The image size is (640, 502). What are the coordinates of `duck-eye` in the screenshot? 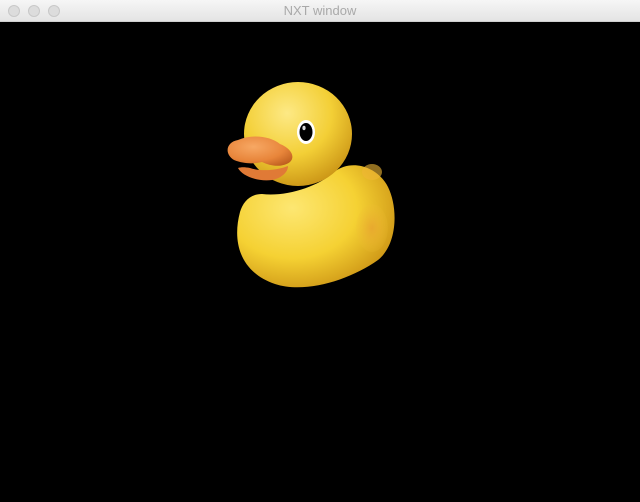 It's located at (306, 132).